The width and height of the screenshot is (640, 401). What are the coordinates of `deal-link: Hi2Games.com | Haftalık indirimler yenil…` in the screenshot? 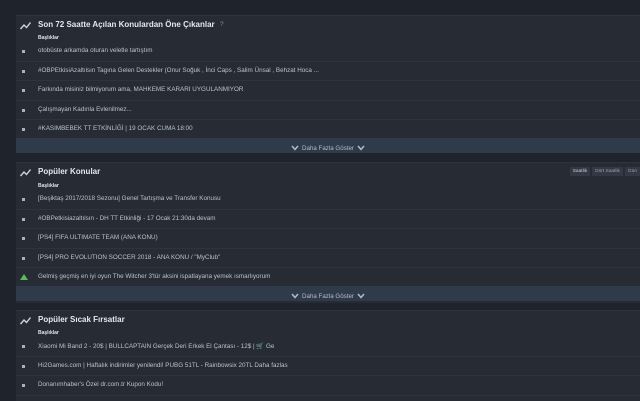 It's located at (163, 365).